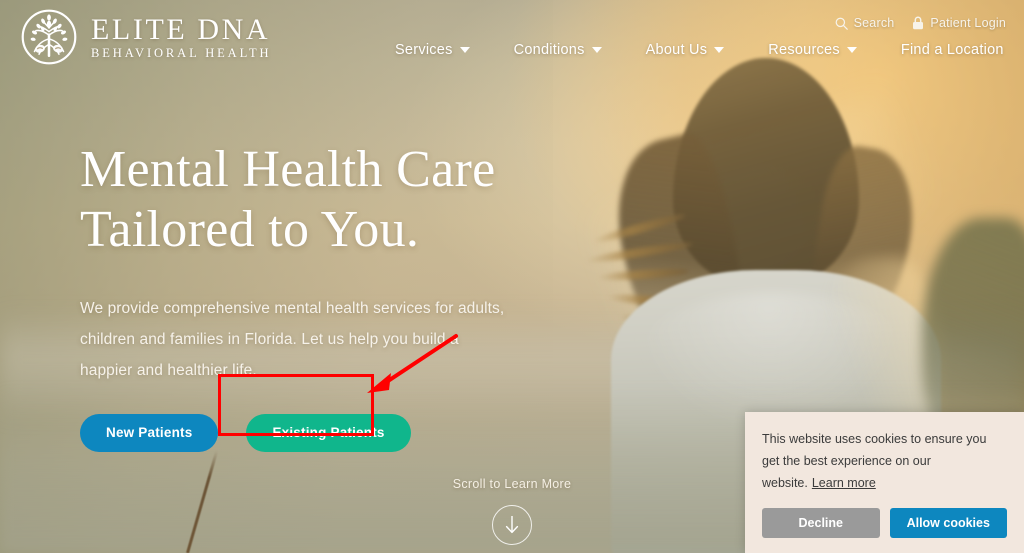  Describe the element at coordinates (181, 52) in the screenshot. I see `logo-tagline: BEHAVIORAL HEALTH` at that location.